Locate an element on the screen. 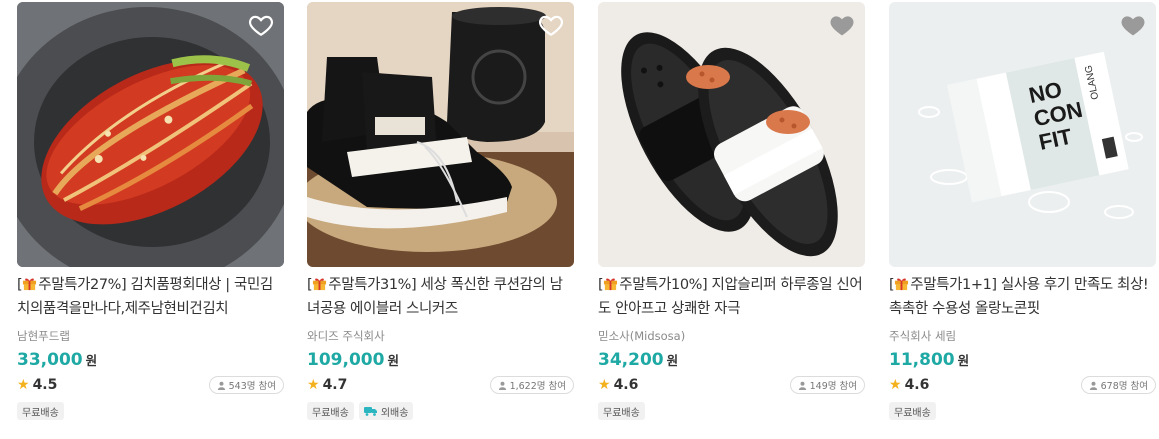 This screenshot has width=1159, height=439. product-image: NO CON FIT OLANG is located at coordinates (1022, 134).